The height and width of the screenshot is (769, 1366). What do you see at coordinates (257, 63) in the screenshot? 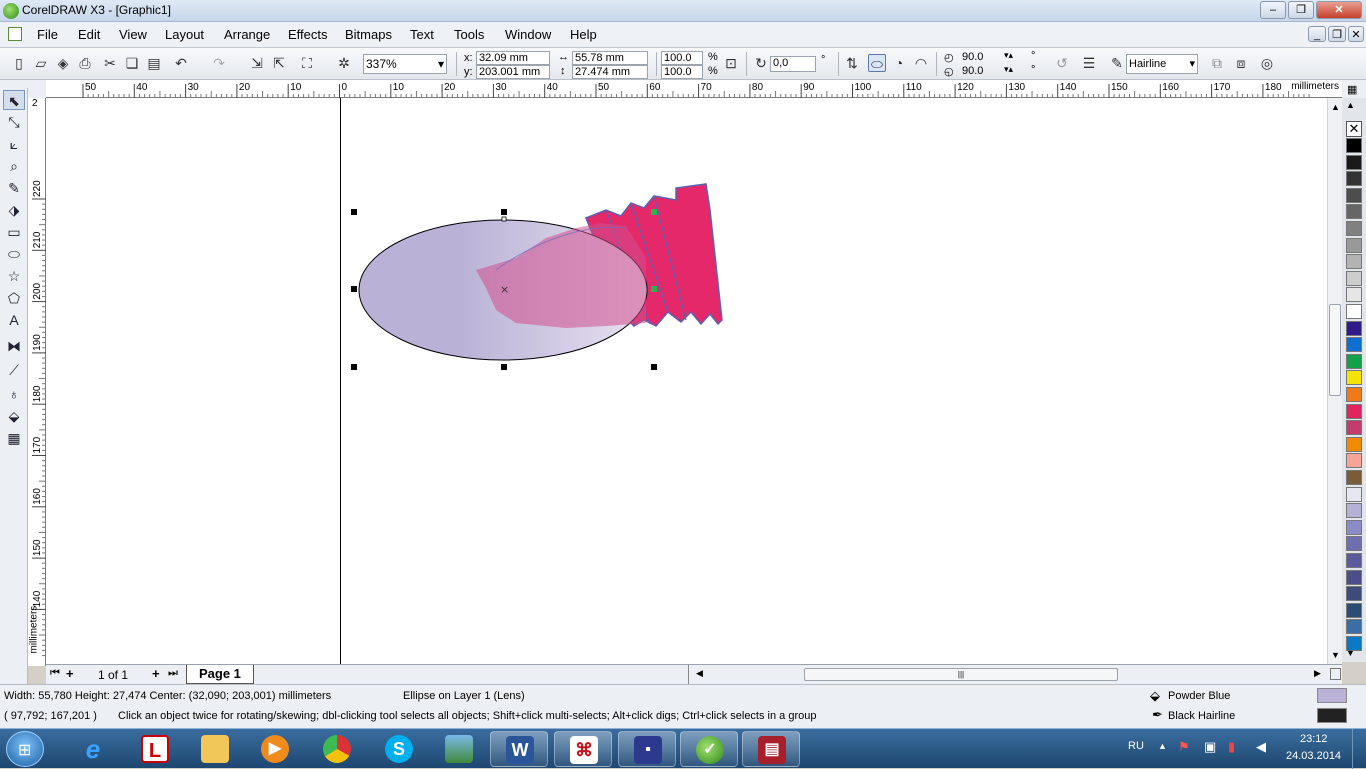
I see `import-icon: ⇲` at bounding box center [257, 63].